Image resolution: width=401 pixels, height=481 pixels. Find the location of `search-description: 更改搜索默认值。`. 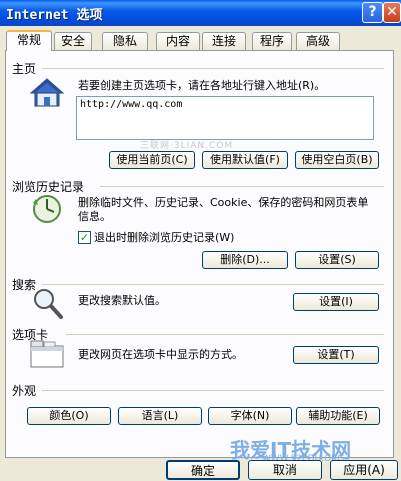

search-description: 更改搜索默认值。 is located at coordinates (122, 300).